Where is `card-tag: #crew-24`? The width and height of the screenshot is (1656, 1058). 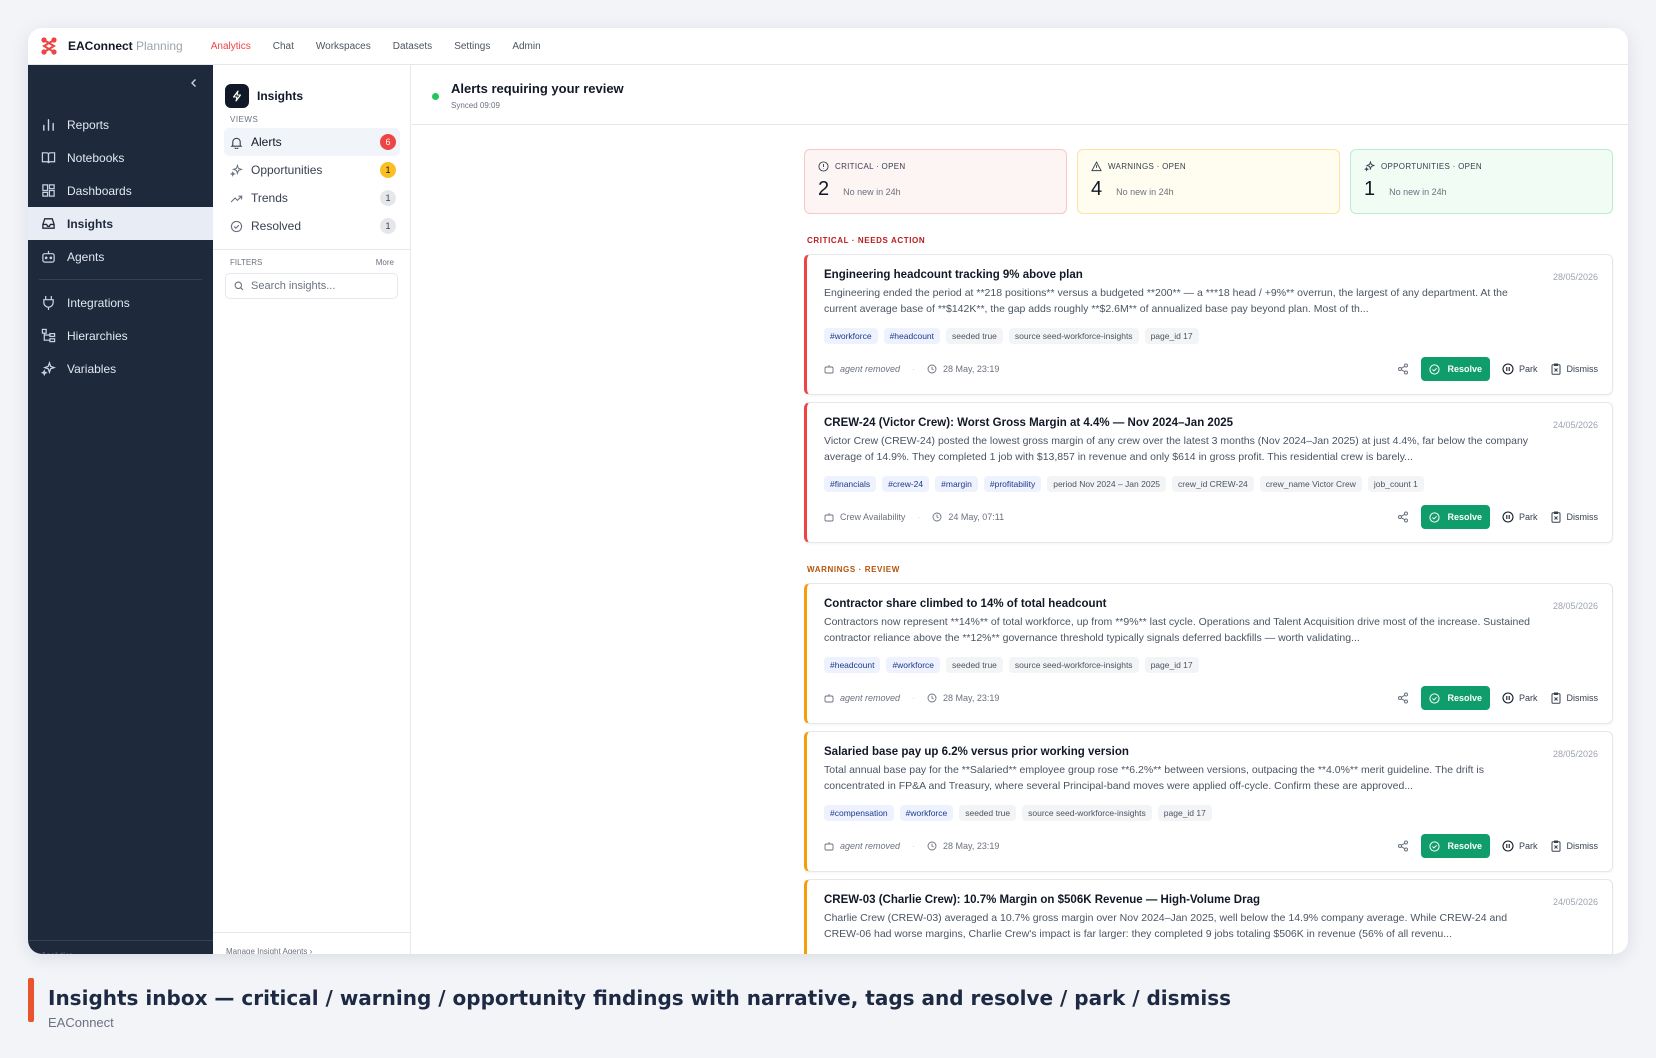
card-tag: #crew-24 is located at coordinates (906, 484).